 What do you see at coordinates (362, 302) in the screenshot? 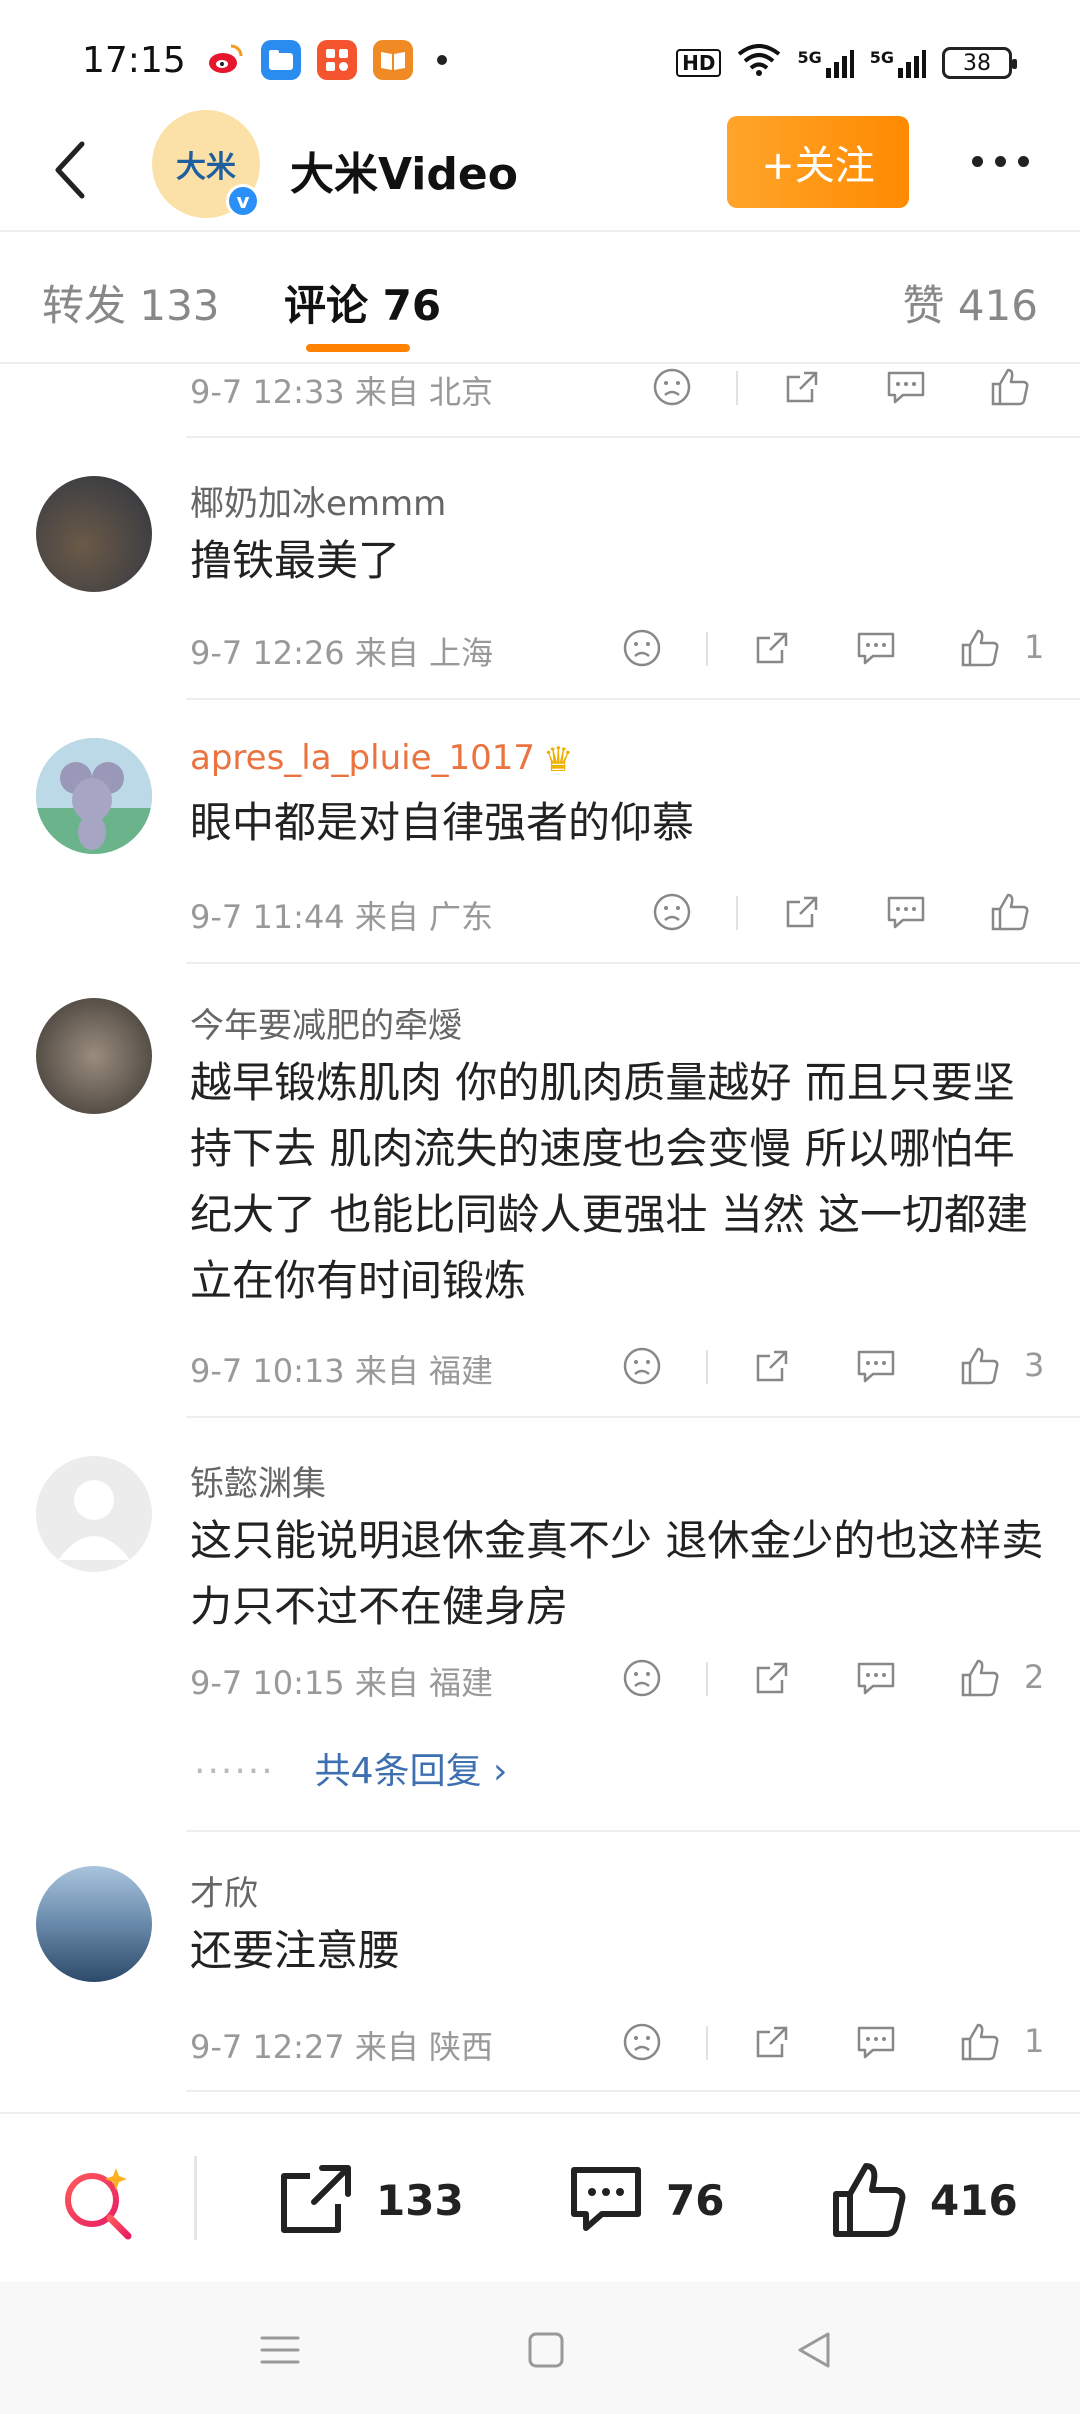
I see `tab-comments: 评论 76` at bounding box center [362, 302].